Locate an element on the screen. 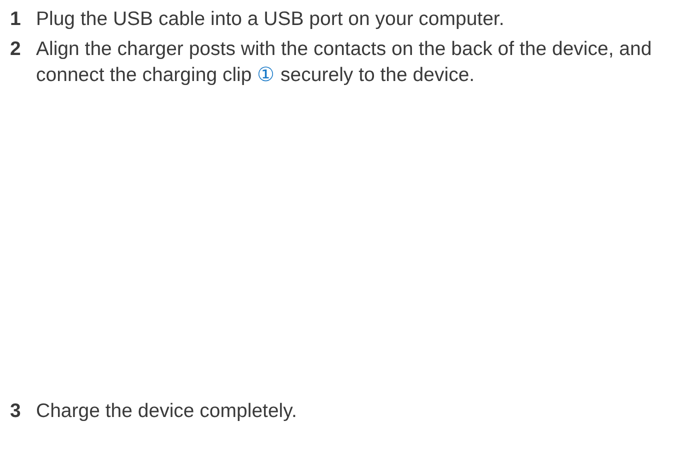 The image size is (686, 469). step-text: Plug the USB cable into a USB port on your computer. is located at coordinates (271, 19).